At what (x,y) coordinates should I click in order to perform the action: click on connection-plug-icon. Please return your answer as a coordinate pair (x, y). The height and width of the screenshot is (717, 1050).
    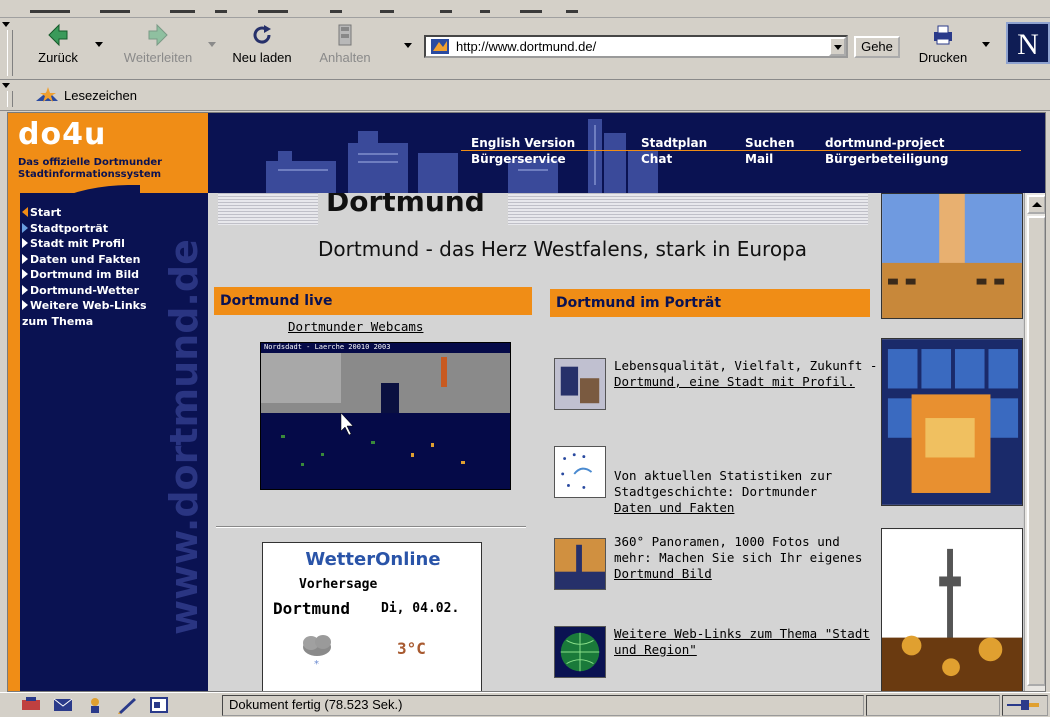
    Looking at the image, I should click on (1023, 705).